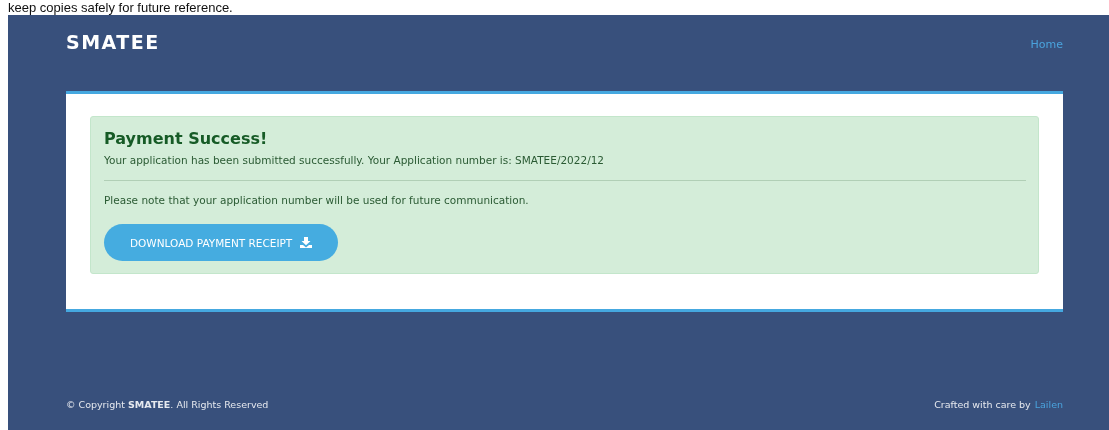  What do you see at coordinates (113, 42) in the screenshot?
I see `site-logo: SMATEE` at bounding box center [113, 42].